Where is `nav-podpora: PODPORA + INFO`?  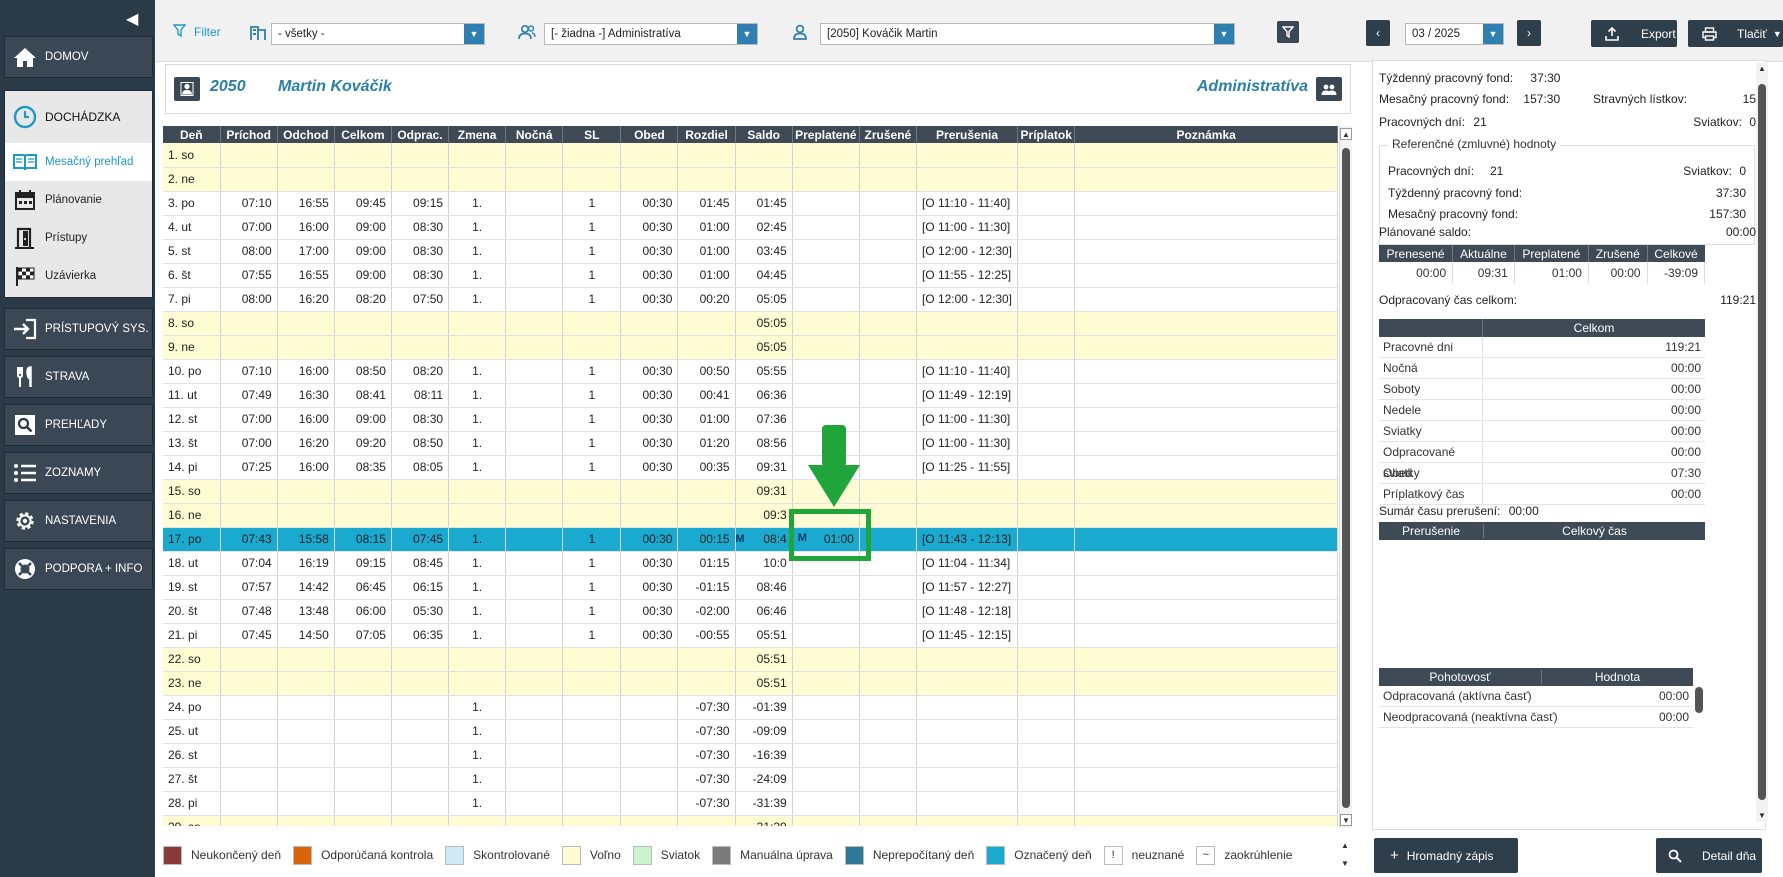 nav-podpora: PODPORA + INFO is located at coordinates (78, 569).